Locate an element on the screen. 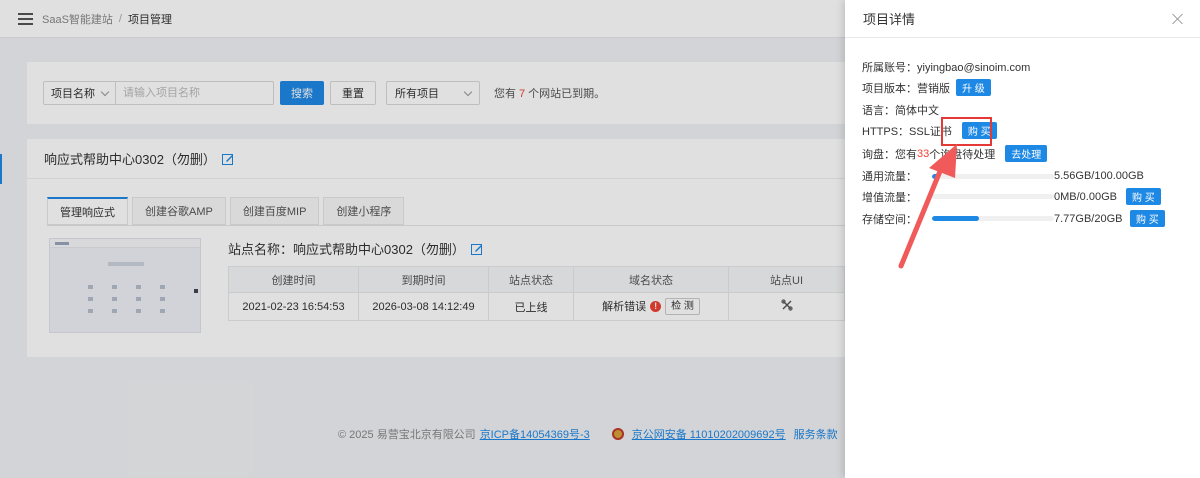 The height and width of the screenshot is (478, 1200). usage-value: 5.56GB/100.00GB is located at coordinates (1099, 176).